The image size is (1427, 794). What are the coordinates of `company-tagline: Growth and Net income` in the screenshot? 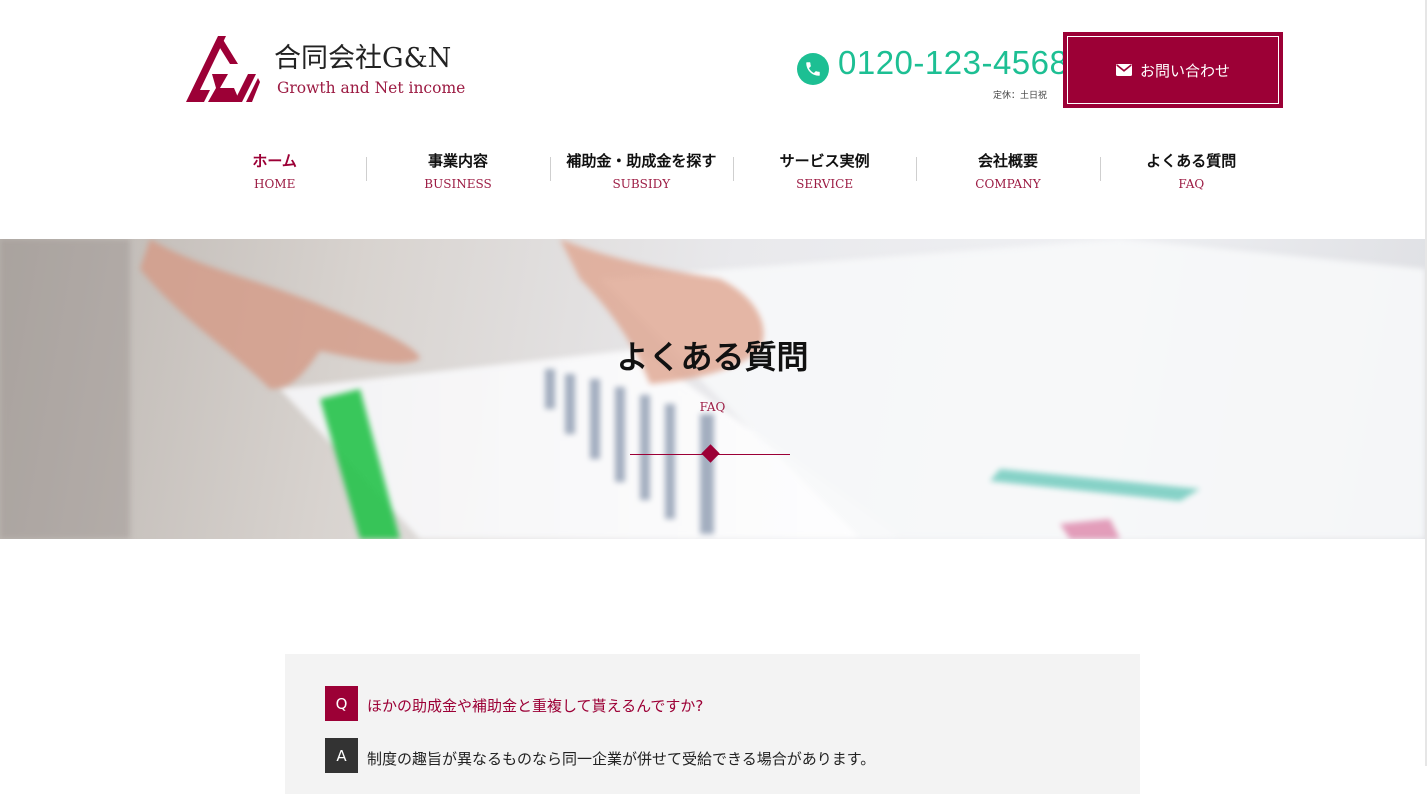 It's located at (371, 88).